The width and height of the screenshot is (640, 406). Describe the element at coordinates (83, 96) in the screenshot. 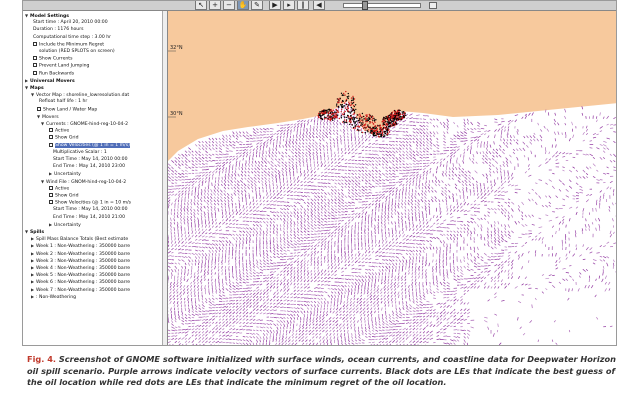

I see `panel-row-label: Vector Map : shoreline_lowresolution.dat` at that location.